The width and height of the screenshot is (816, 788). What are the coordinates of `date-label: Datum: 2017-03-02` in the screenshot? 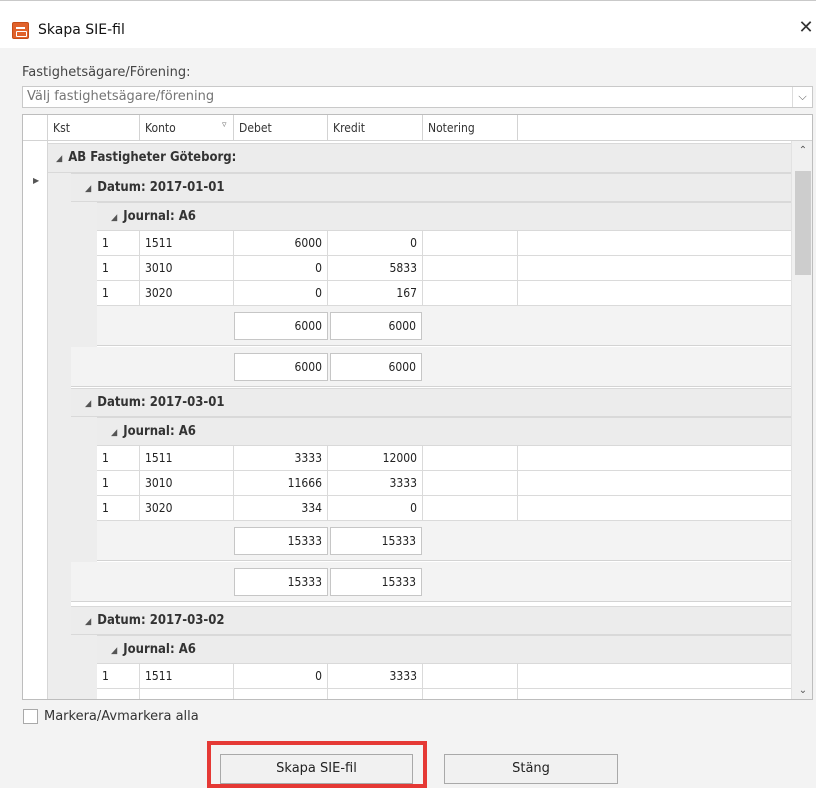 It's located at (161, 620).